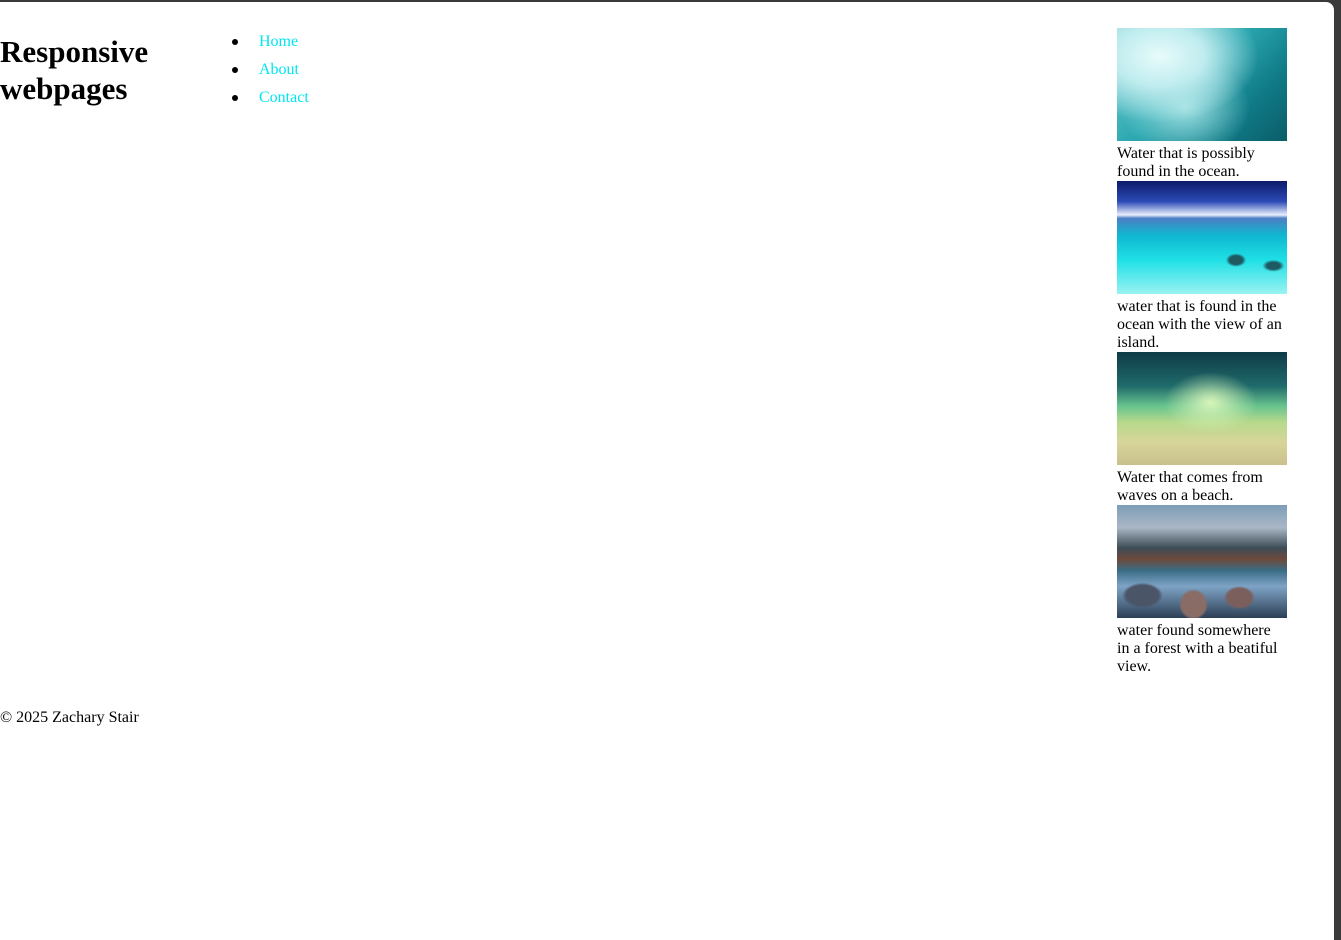 The image size is (1341, 940). What do you see at coordinates (1190, 486) in the screenshot?
I see `image-caption: Water that comes from waves on a beach.` at bounding box center [1190, 486].